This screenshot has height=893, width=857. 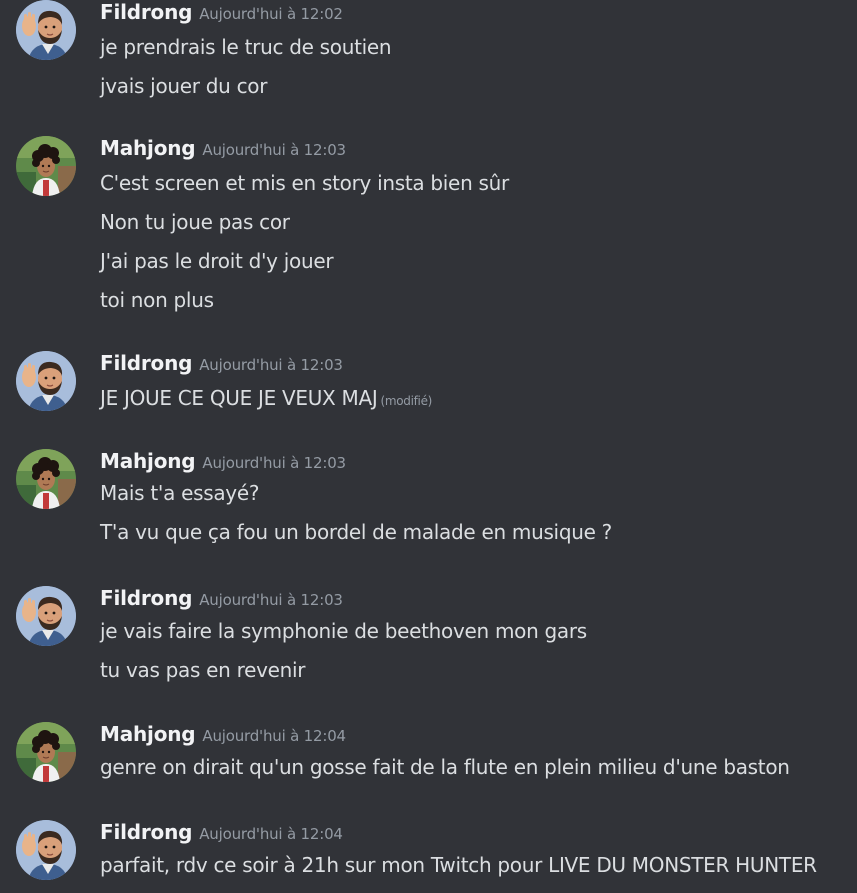 What do you see at coordinates (217, 261) in the screenshot?
I see `message-text: J'ai pas le droit d'y jouer` at bounding box center [217, 261].